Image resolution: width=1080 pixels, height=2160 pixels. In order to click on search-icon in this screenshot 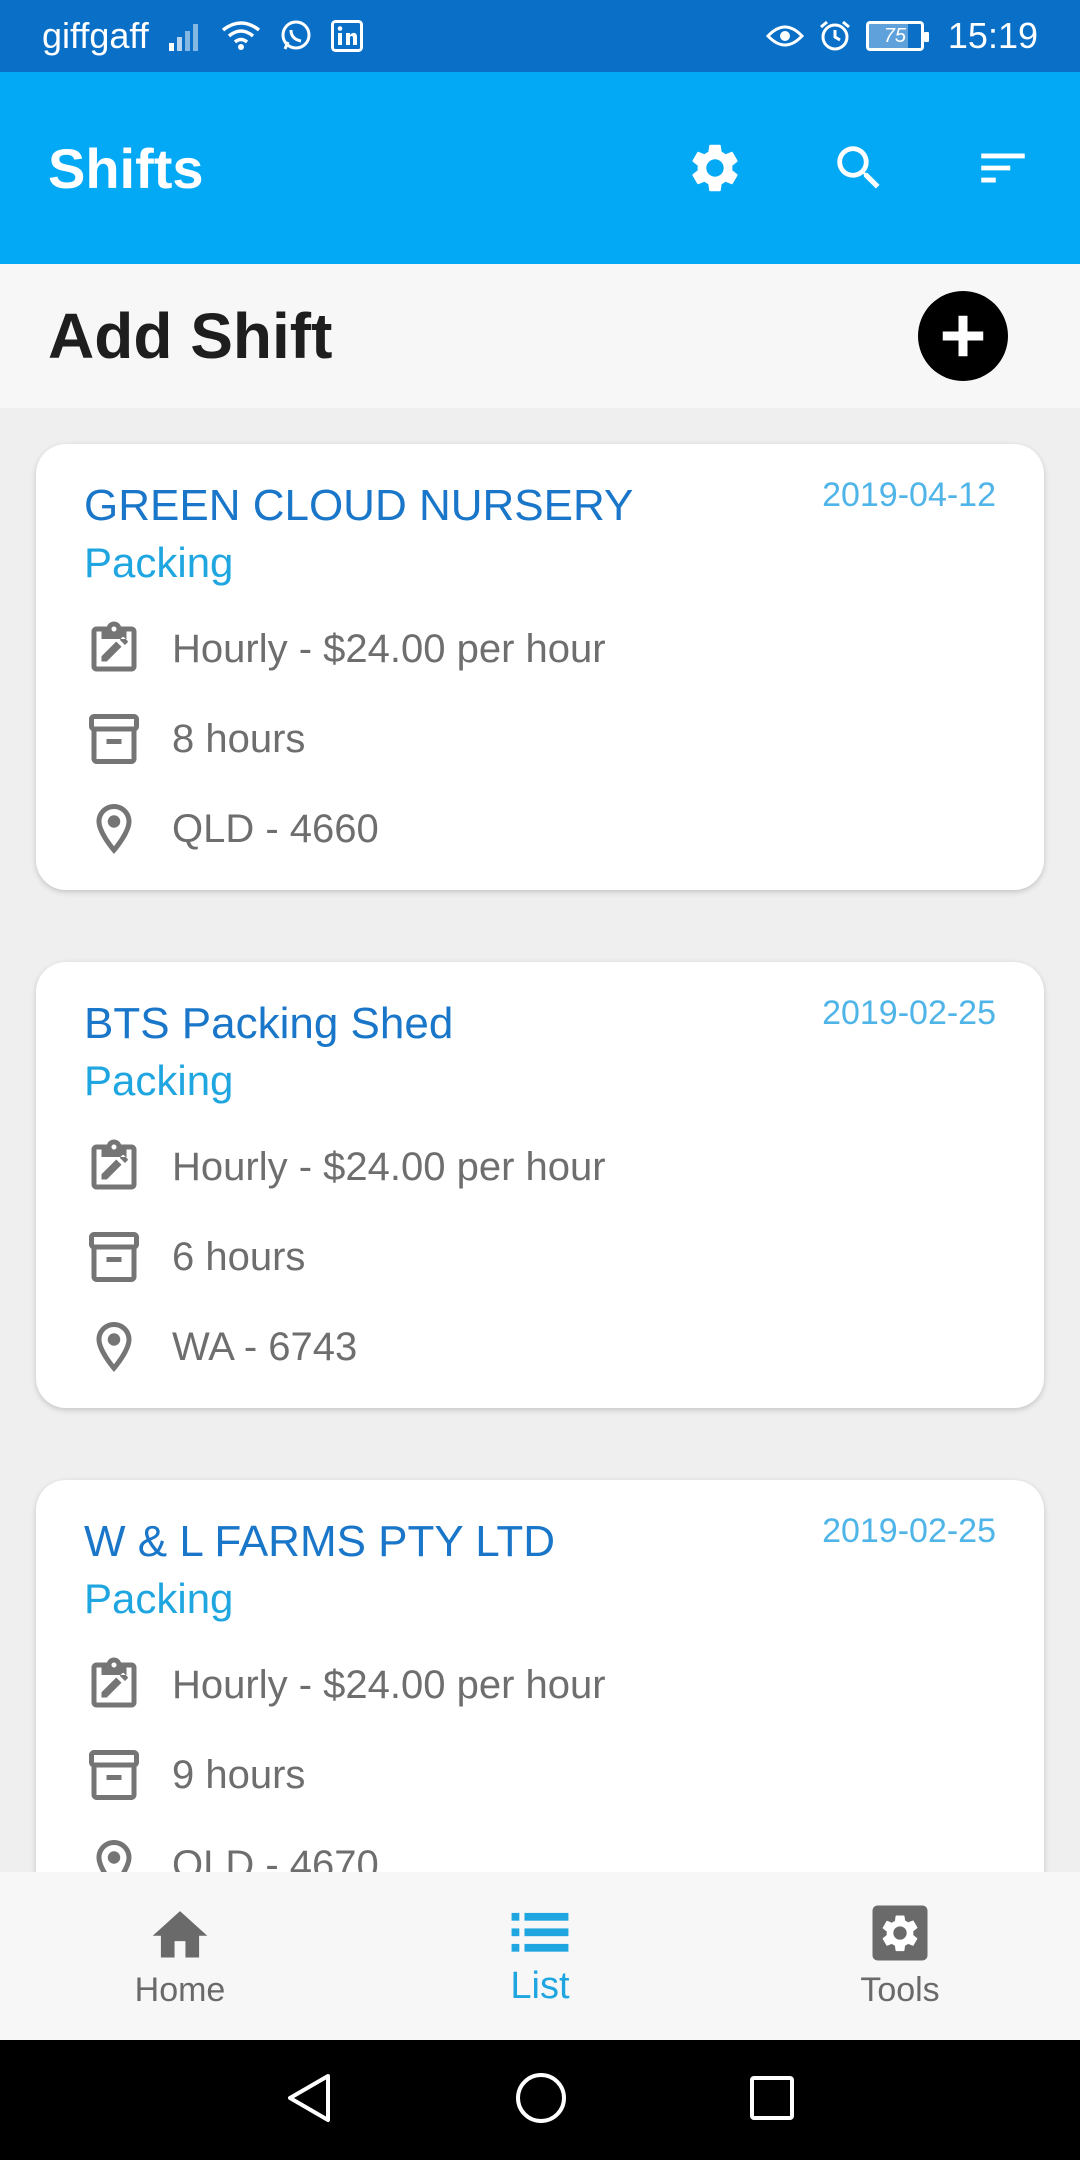, I will do `click(858, 167)`.